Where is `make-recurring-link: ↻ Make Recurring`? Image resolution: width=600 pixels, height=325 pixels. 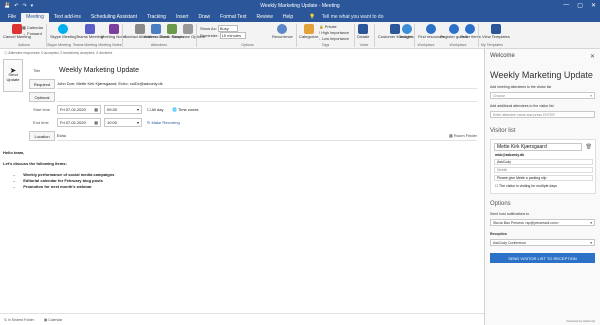
make-recurring-link: ↻ Make Recurring is located at coordinates (163, 122).